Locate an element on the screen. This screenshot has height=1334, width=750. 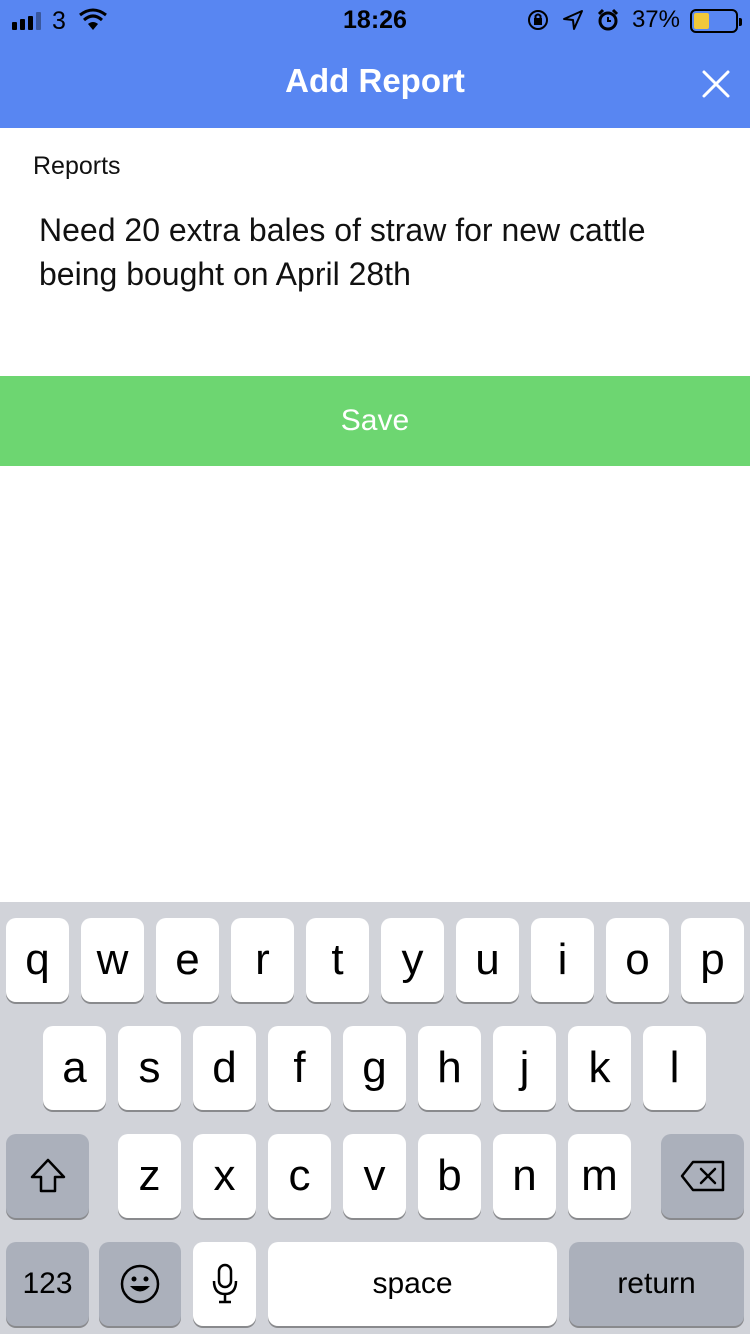
status-right-icons: 37% is located at coordinates (603, 19).